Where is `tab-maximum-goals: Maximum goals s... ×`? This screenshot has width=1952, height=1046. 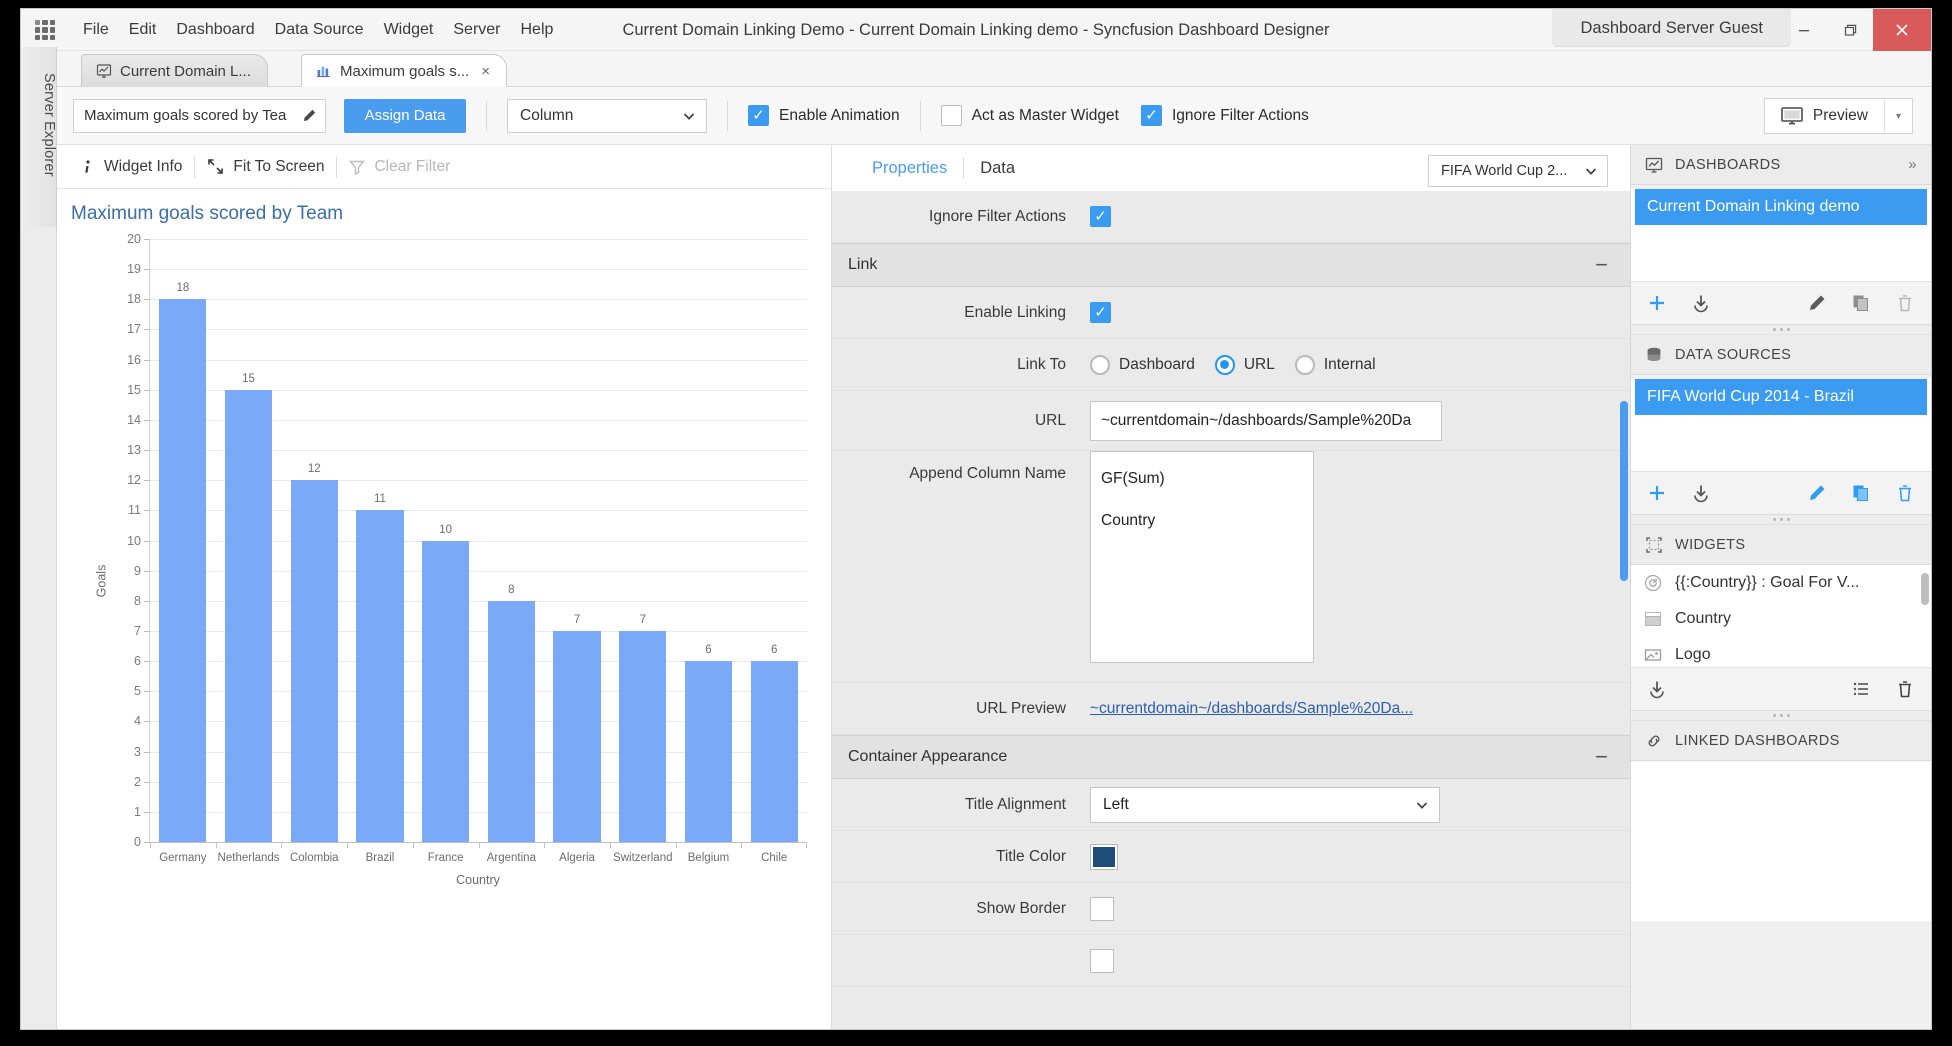
tab-maximum-goals: Maximum goals s... × is located at coordinates (404, 70).